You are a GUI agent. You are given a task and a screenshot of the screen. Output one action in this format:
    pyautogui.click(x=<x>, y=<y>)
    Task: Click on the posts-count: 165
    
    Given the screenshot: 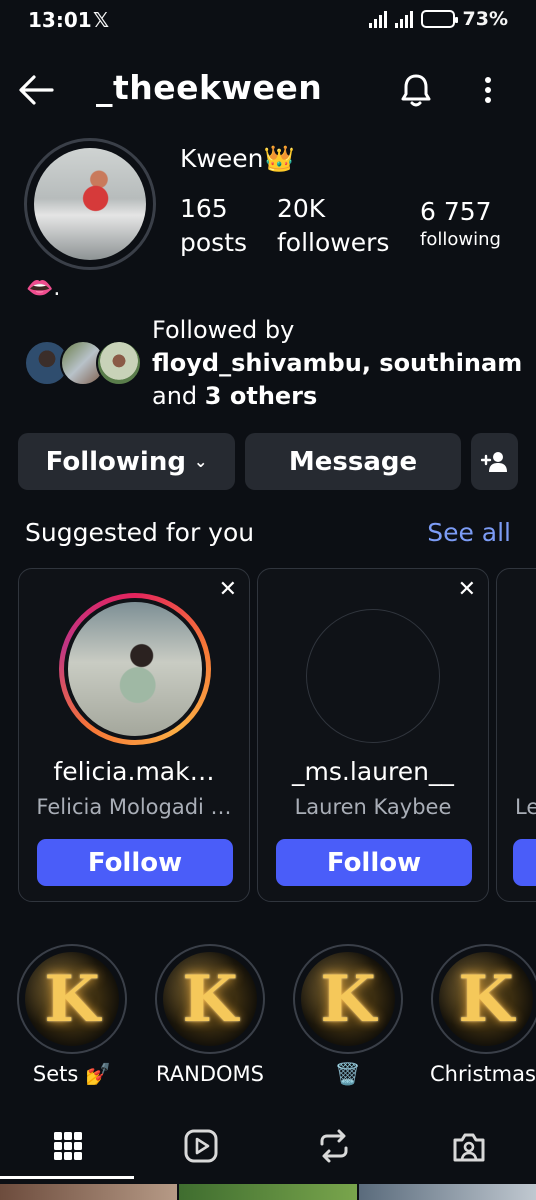 What is the action you would take?
    pyautogui.click(x=204, y=208)
    